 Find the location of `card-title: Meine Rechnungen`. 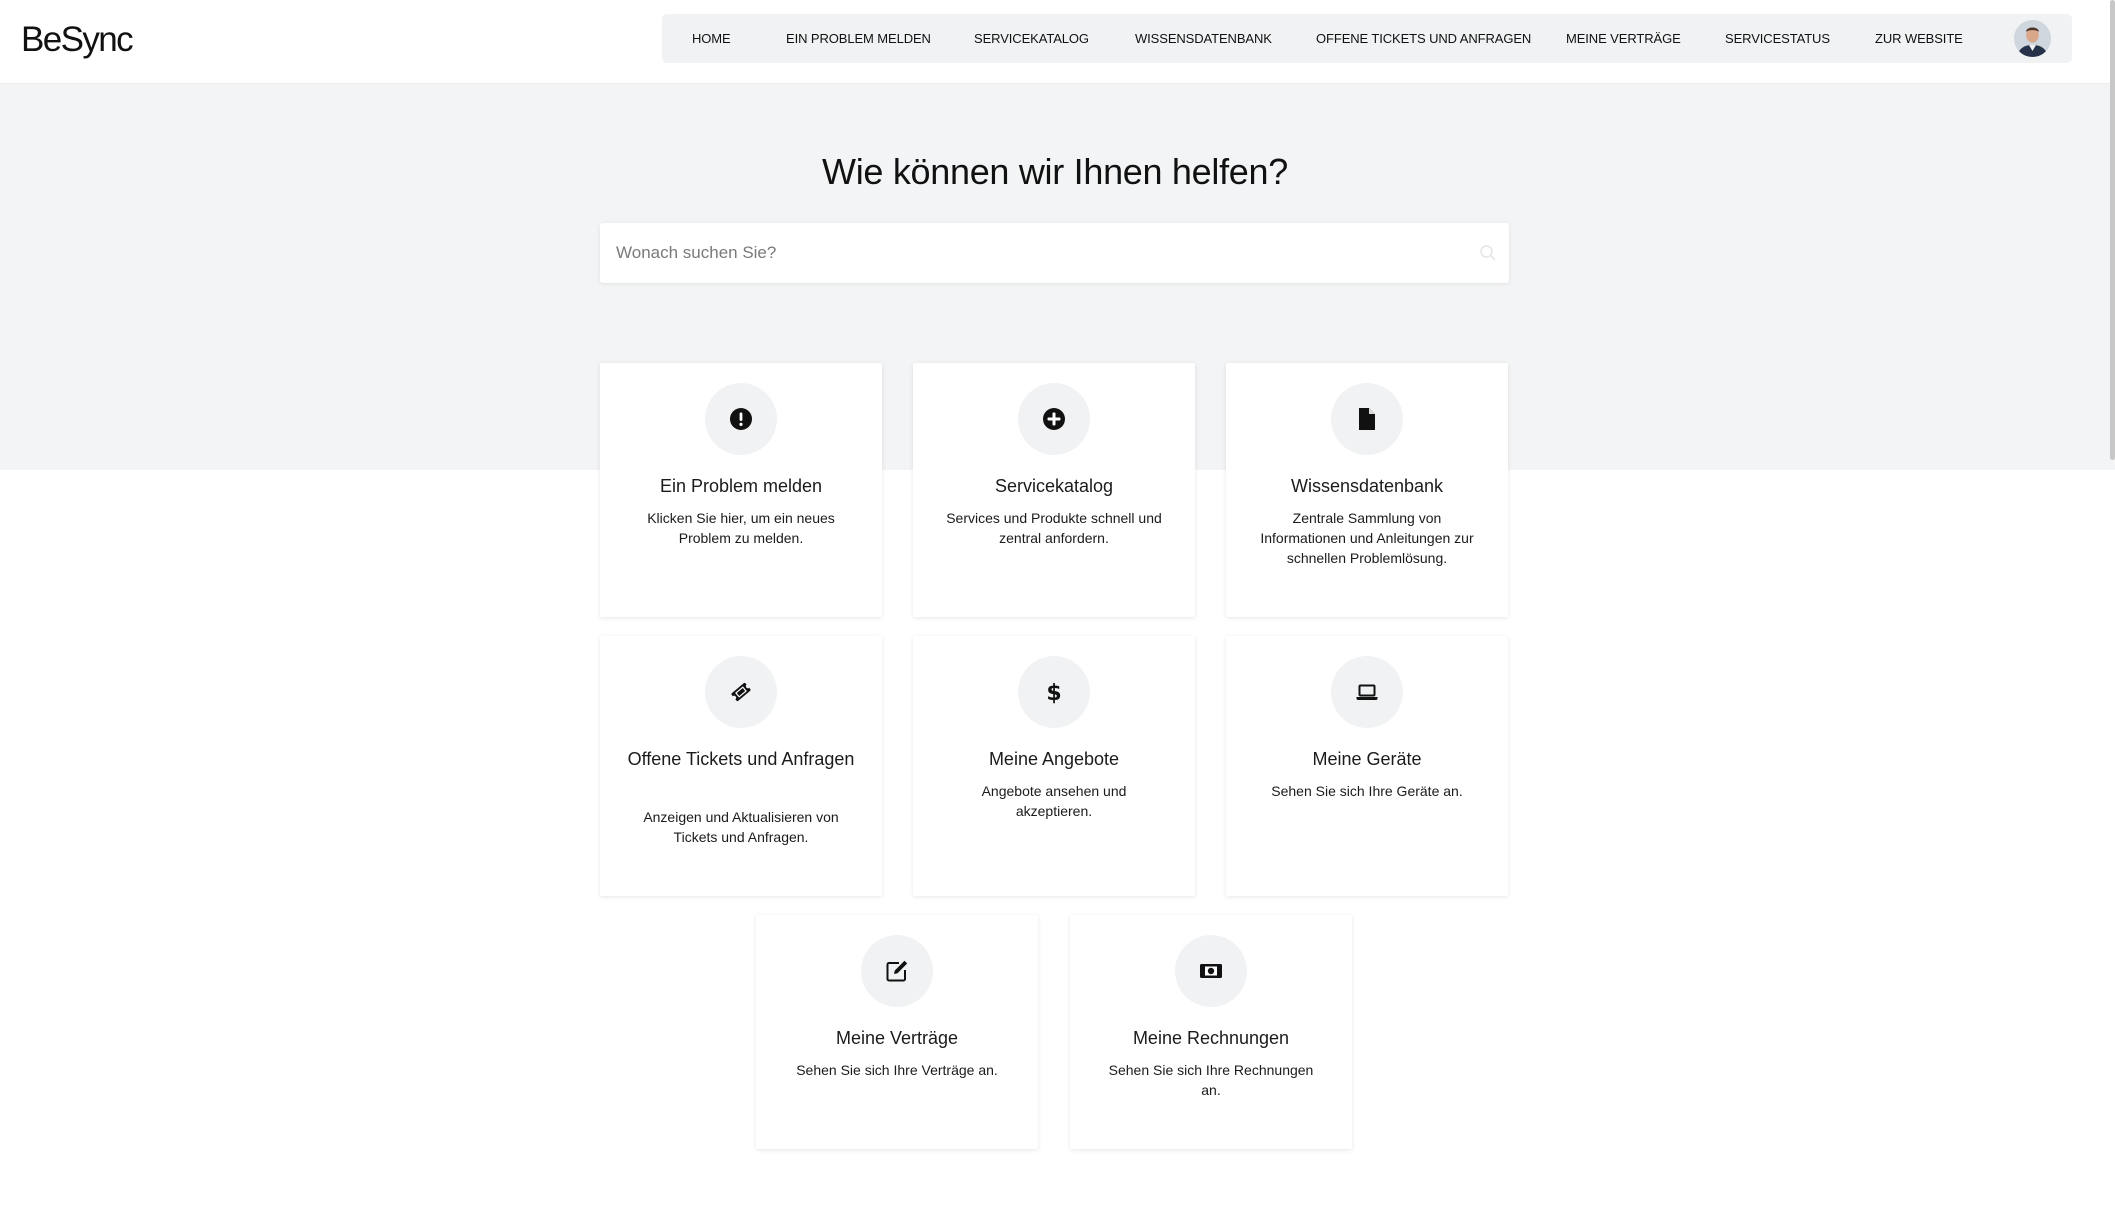

card-title: Meine Rechnungen is located at coordinates (1211, 1038).